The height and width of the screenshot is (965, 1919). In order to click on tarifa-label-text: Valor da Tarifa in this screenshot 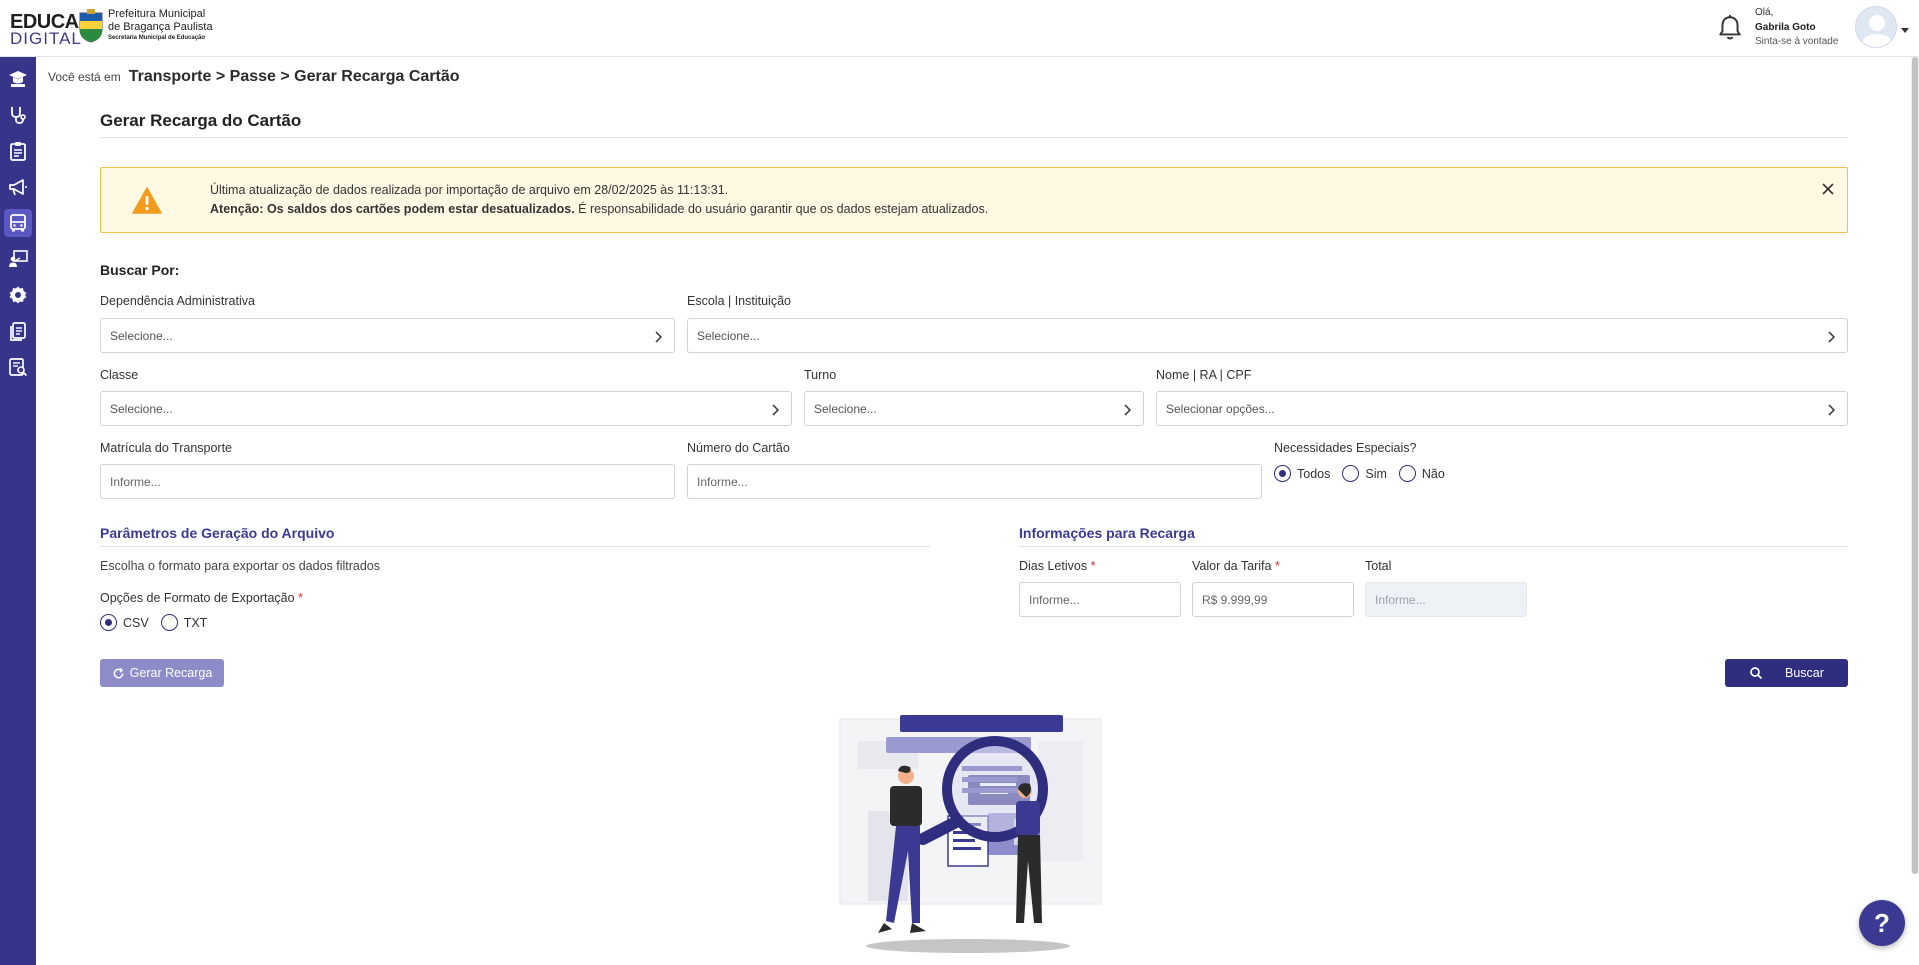, I will do `click(1232, 566)`.